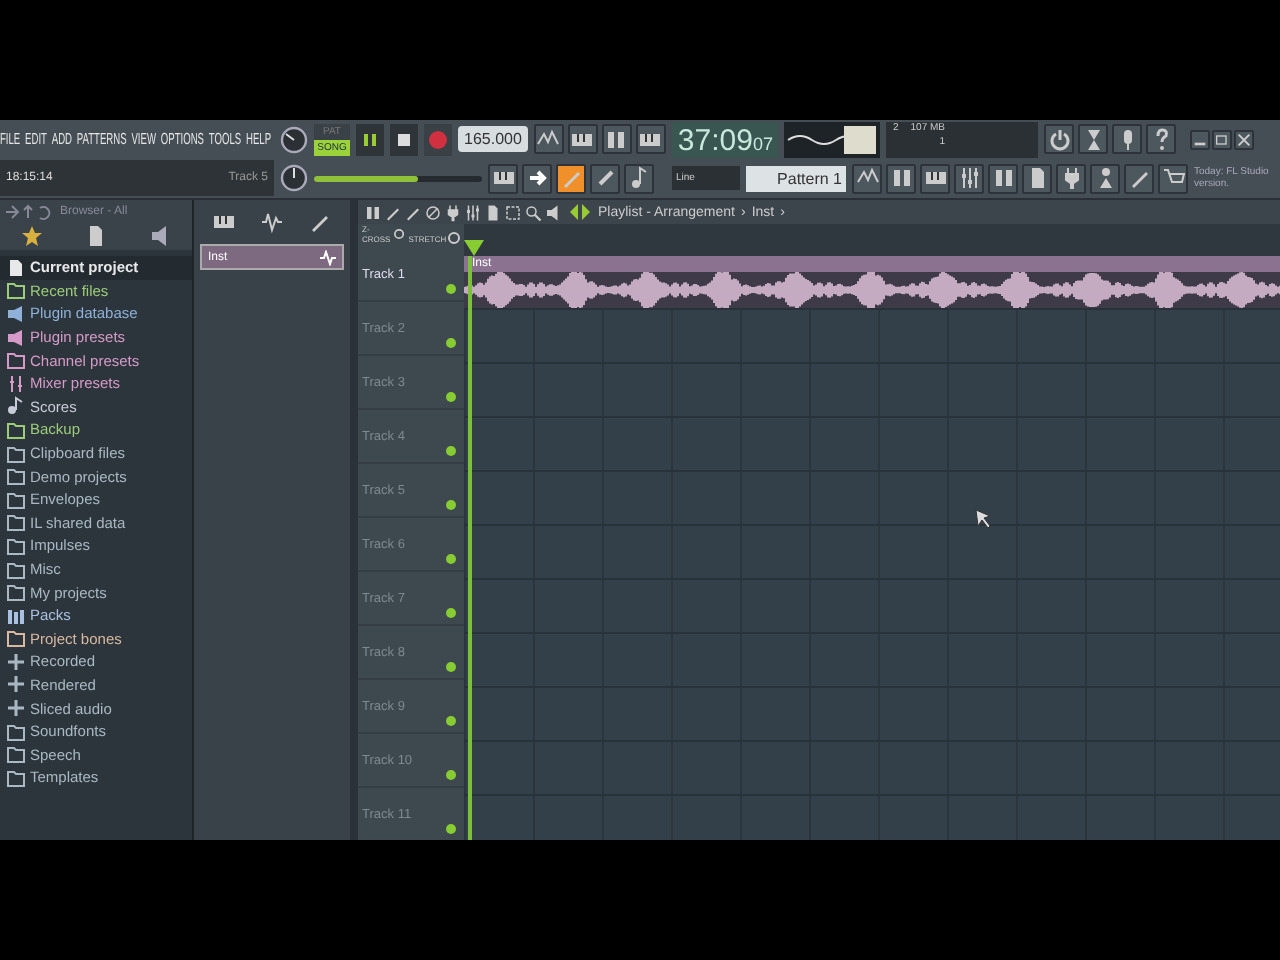 The width and height of the screenshot is (1280, 960). I want to click on menu-item: TOOLS, so click(225, 139).